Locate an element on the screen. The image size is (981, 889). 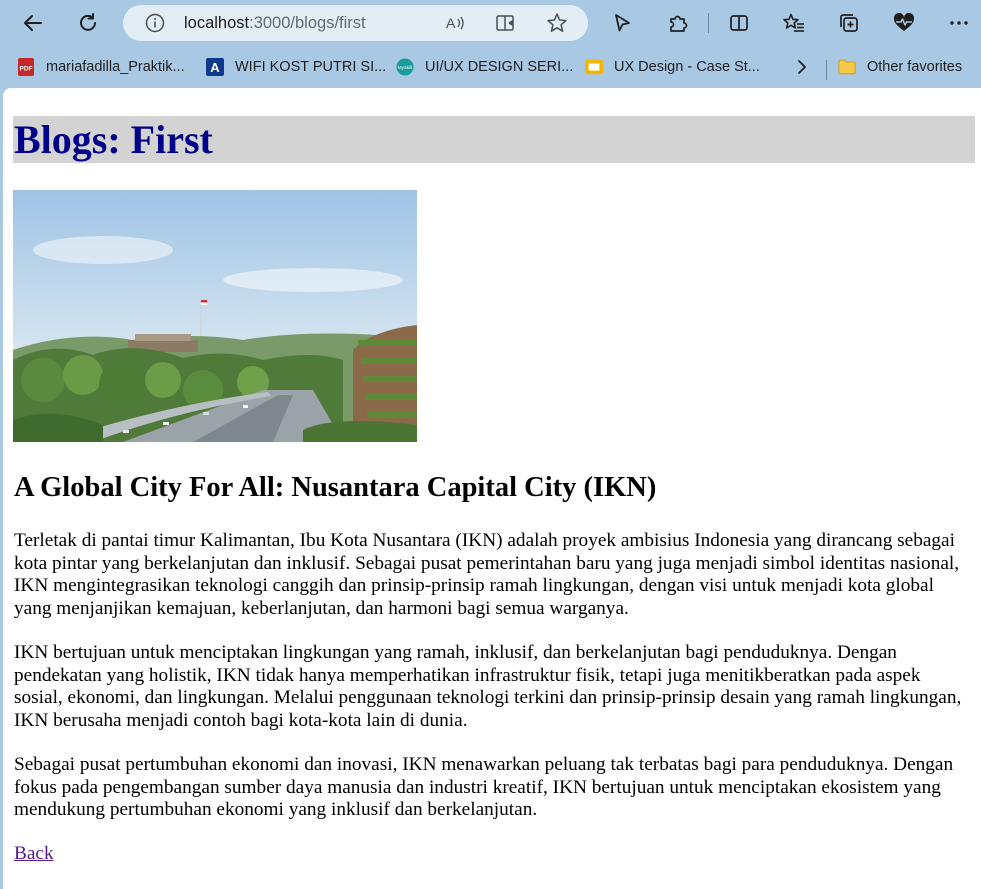
other-favorites-folder: Other favorites is located at coordinates (900, 67).